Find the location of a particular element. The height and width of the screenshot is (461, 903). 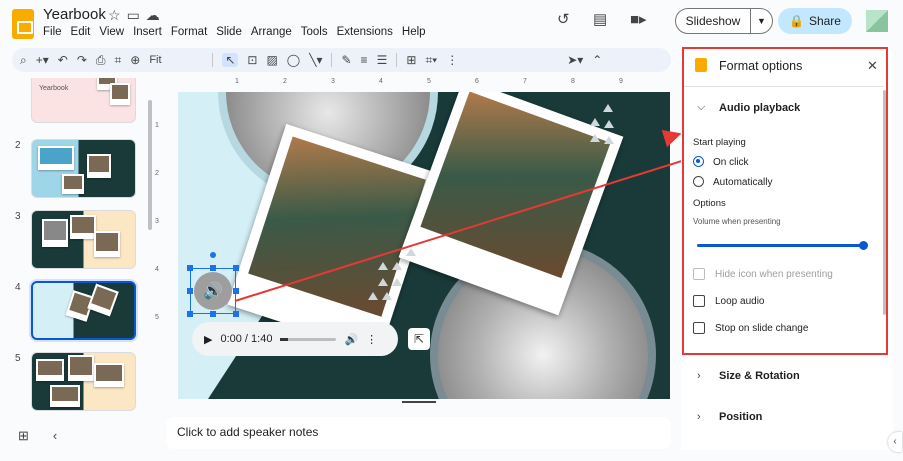

checkbox-stop-on-change is located at coordinates (699, 328).